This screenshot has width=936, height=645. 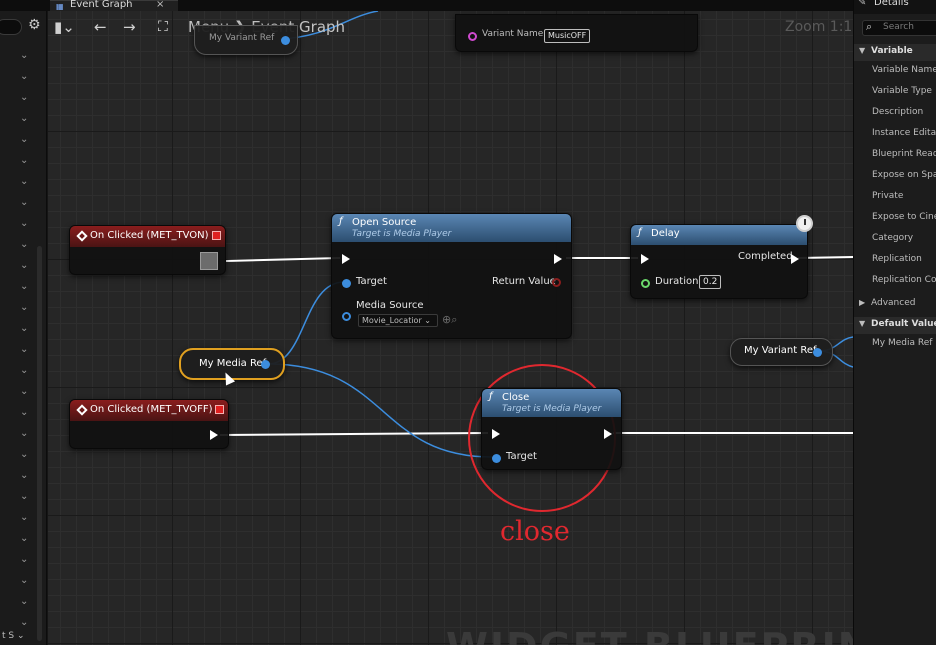 I want to click on event-header: On Clicked (MET_TVOFF), so click(x=149, y=410).